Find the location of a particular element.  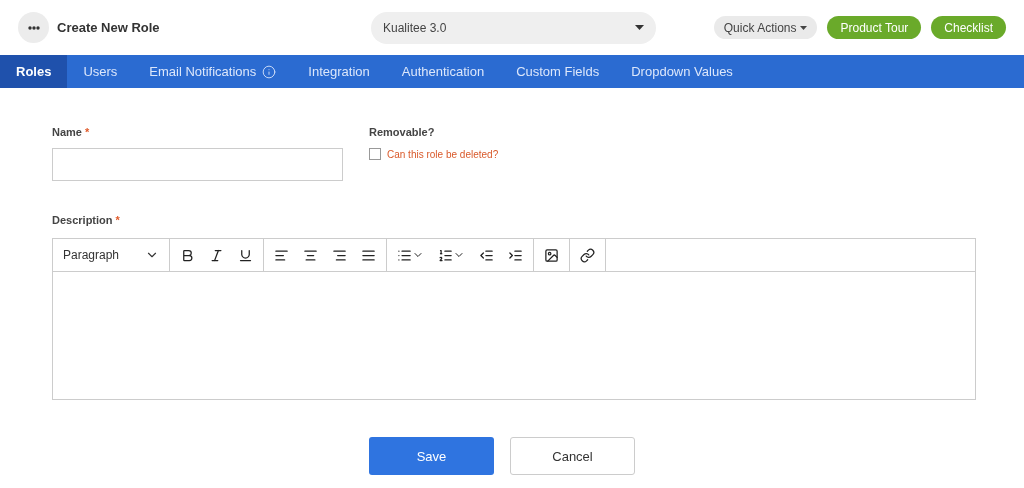

page-title: Create New Role is located at coordinates (109, 27).